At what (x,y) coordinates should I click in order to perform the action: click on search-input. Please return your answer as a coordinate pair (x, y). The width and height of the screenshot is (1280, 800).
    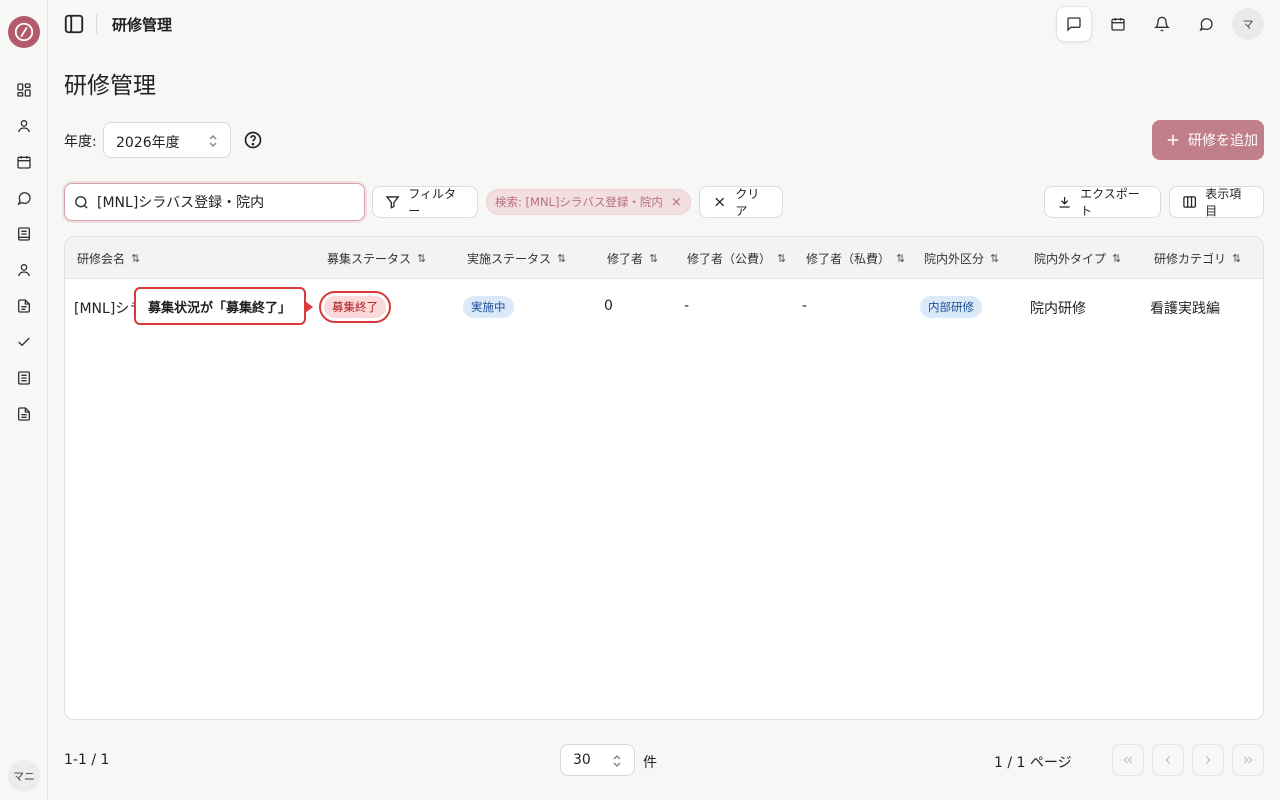
    Looking at the image, I should click on (227, 202).